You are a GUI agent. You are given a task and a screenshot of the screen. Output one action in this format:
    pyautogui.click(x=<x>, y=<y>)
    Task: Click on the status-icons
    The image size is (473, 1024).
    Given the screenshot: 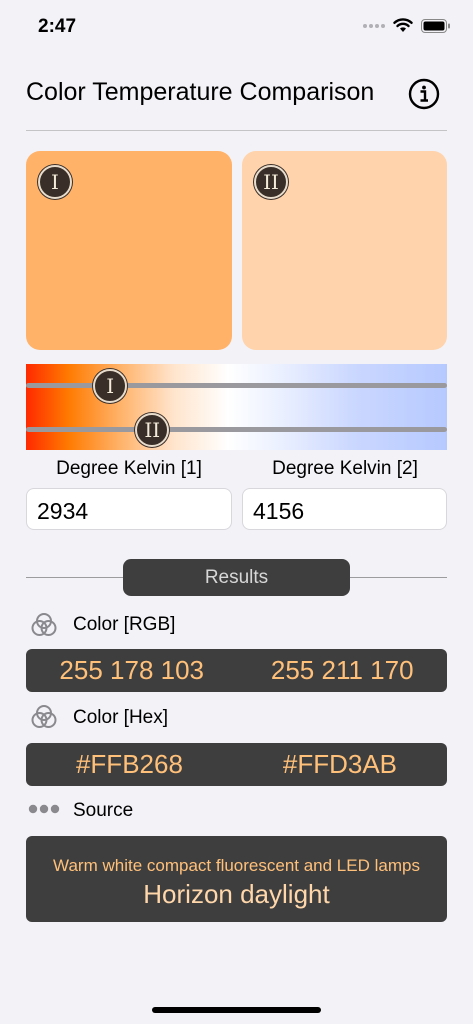 What is the action you would take?
    pyautogui.click(x=407, y=25)
    